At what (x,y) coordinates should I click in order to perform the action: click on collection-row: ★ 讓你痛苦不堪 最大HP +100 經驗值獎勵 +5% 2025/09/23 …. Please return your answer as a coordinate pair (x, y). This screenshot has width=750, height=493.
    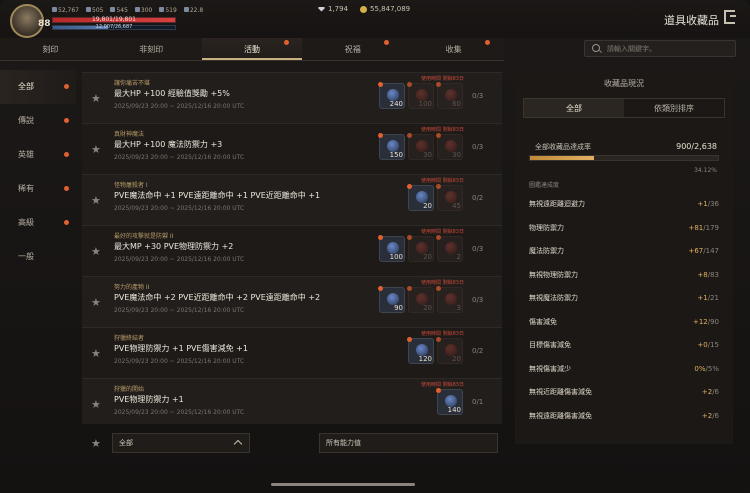
    Looking at the image, I should click on (292, 97).